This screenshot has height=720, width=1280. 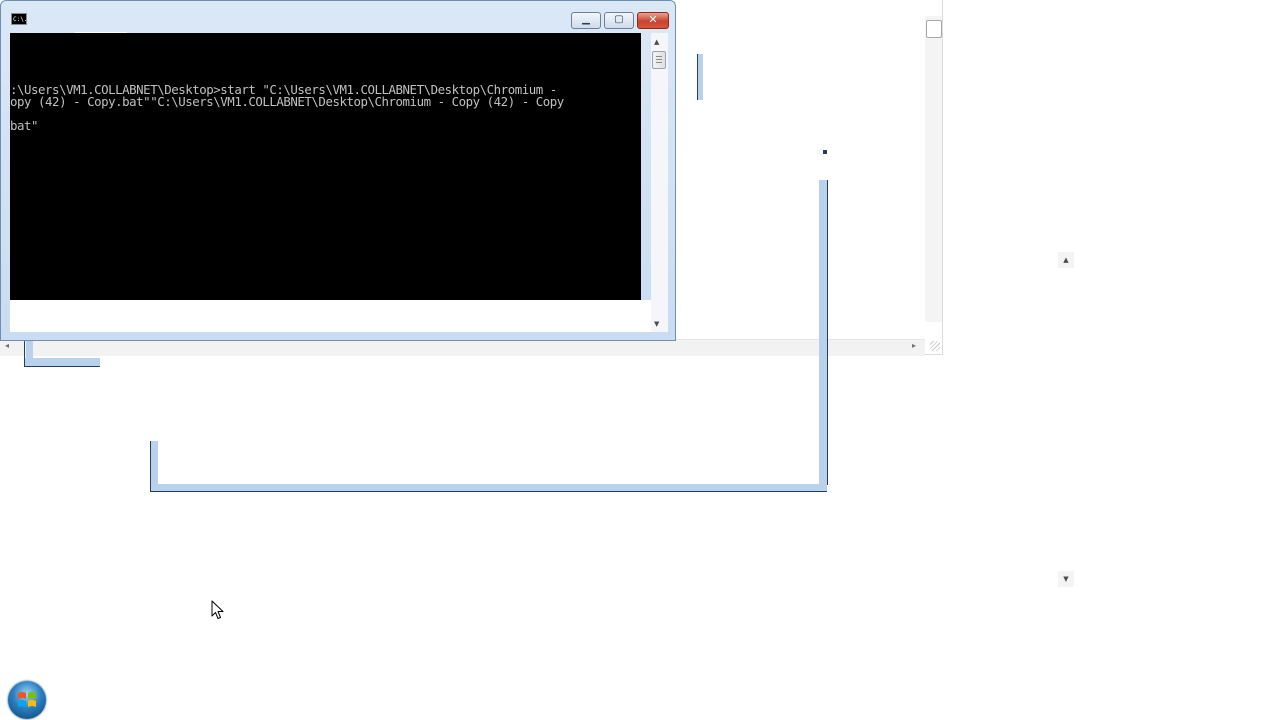 What do you see at coordinates (217, 609) in the screenshot?
I see `mouse-pointer-icon` at bounding box center [217, 609].